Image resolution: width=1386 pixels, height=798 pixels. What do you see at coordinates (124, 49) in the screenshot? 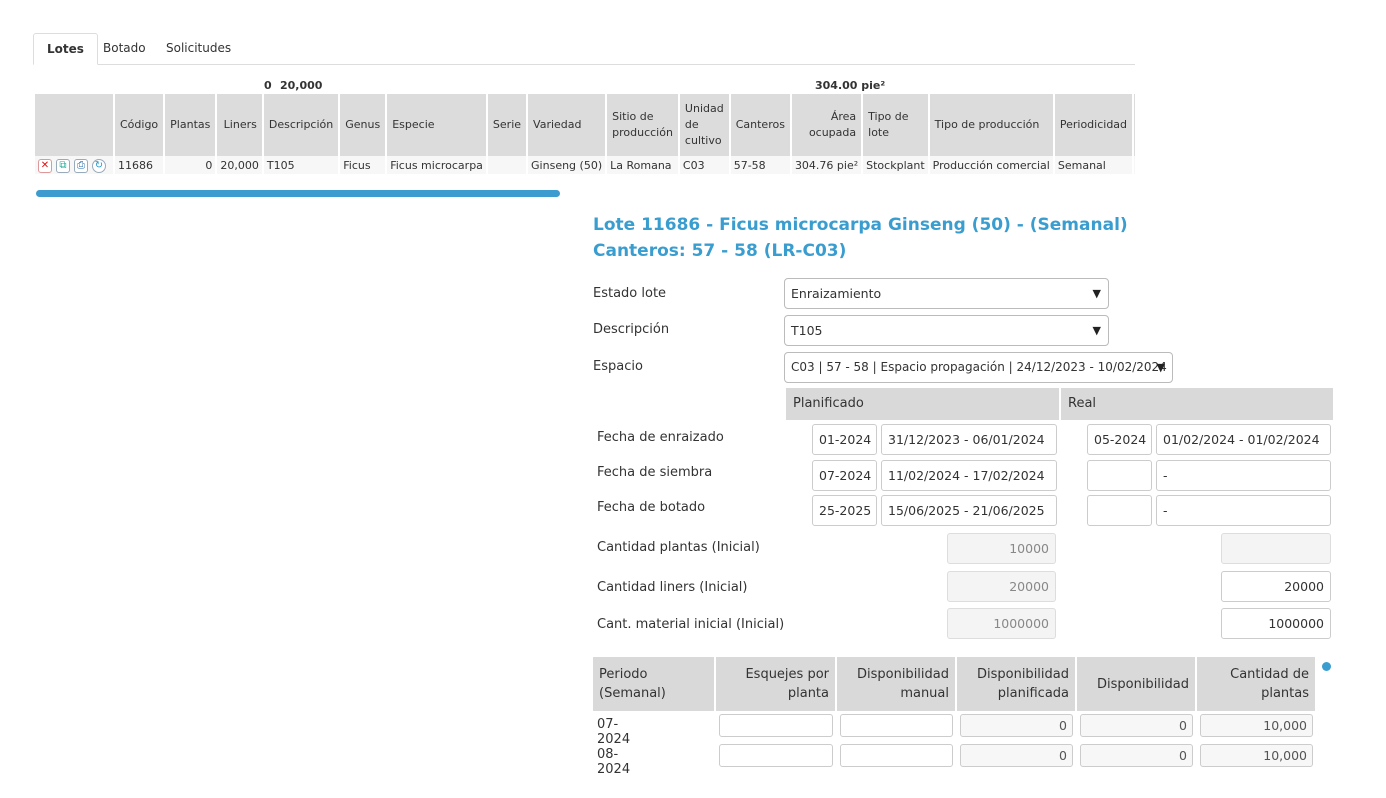
I see `tab-botado: Botado` at bounding box center [124, 49].